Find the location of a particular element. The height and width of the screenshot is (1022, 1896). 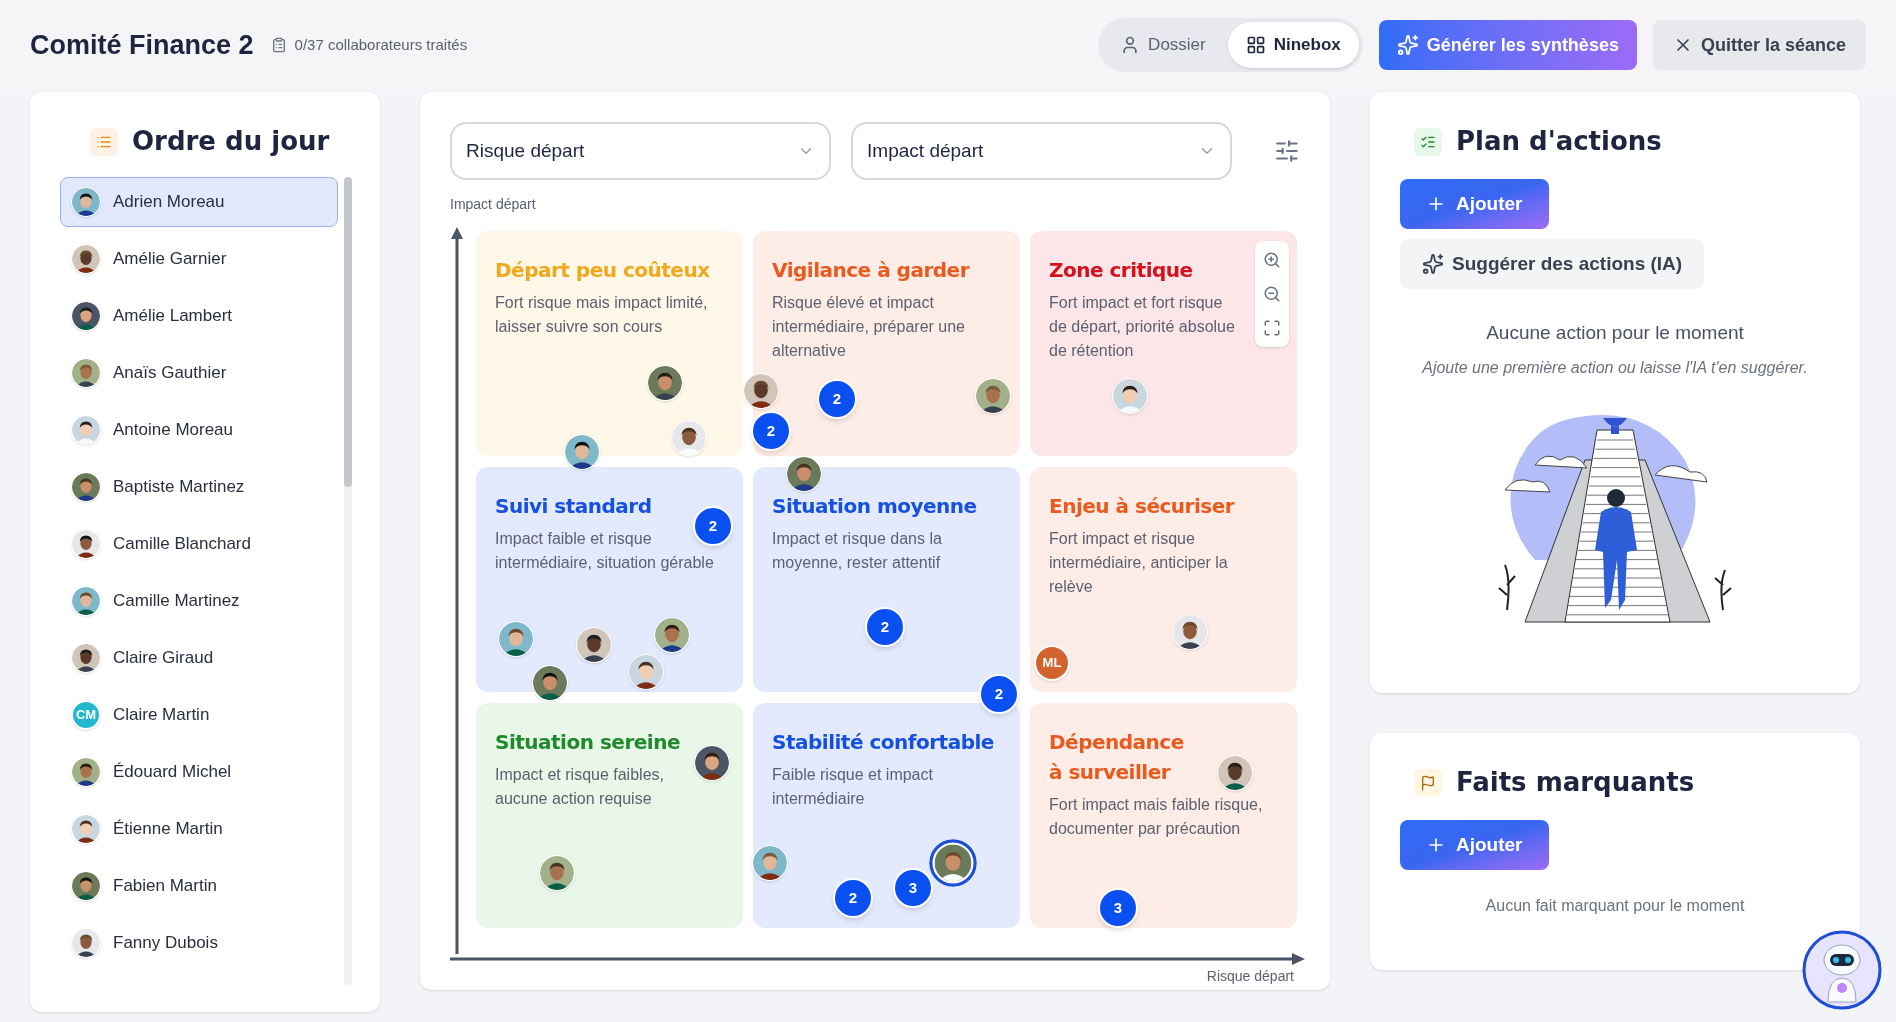

avatar is located at coordinates (953, 863).